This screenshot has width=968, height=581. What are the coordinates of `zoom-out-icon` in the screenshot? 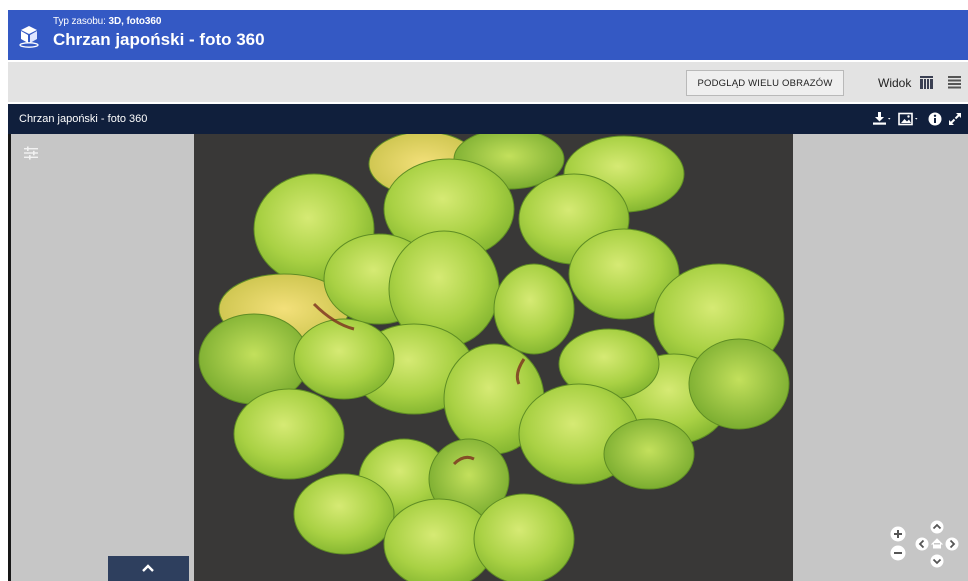 It's located at (898, 553).